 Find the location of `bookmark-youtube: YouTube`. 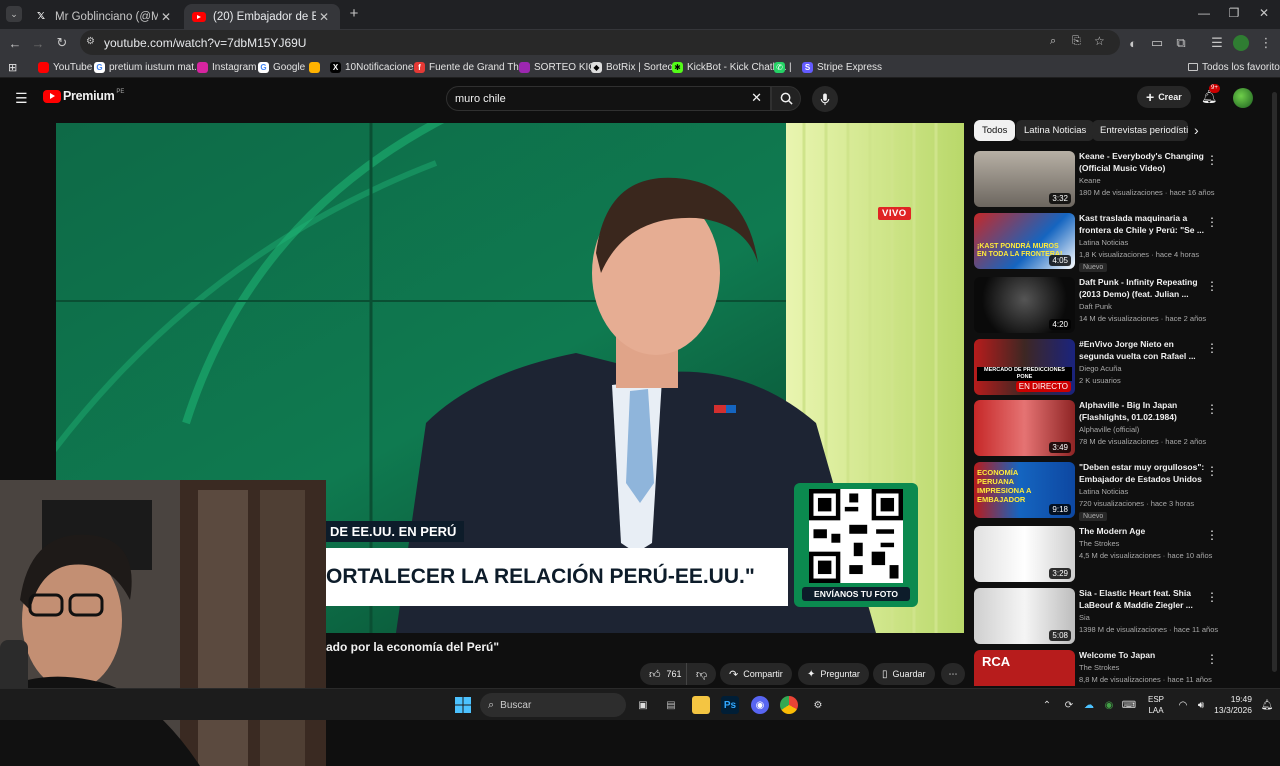

bookmark-youtube: YouTube is located at coordinates (65, 67).